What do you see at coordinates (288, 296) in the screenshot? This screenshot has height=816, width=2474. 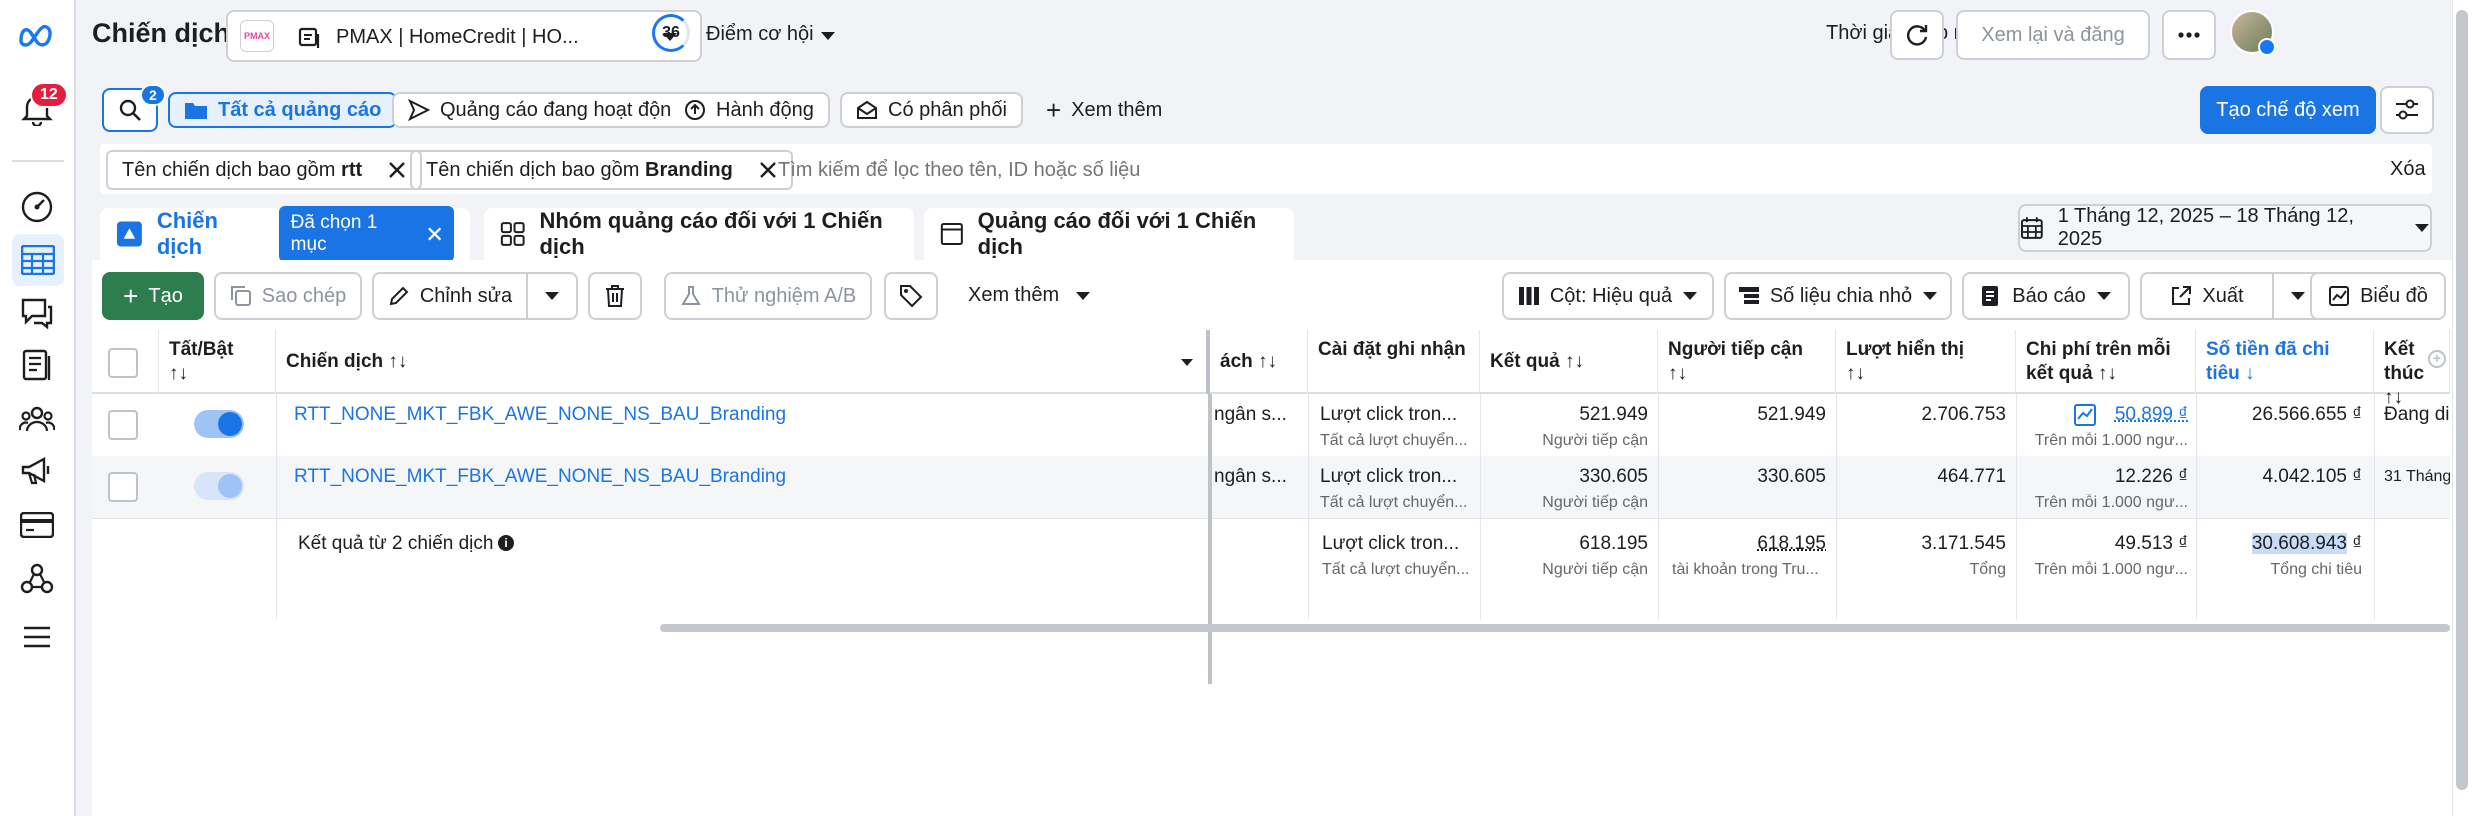 I see `duplicate-button: Sao chép` at bounding box center [288, 296].